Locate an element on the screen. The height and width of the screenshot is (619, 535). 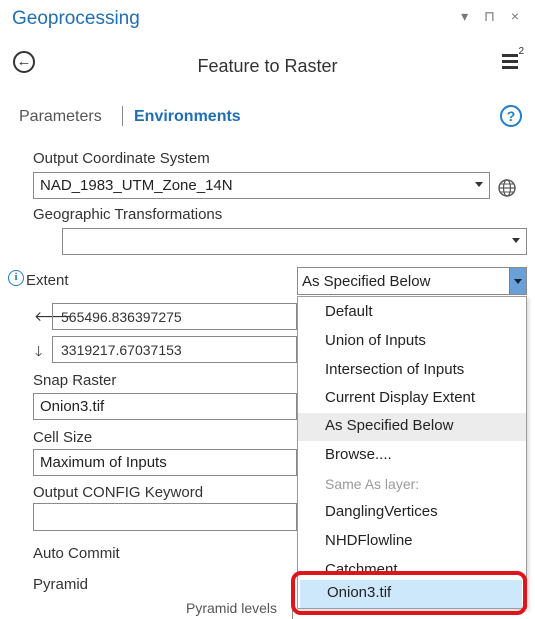
dropdown-item-union-of-inputs: Union of Inputs is located at coordinates (412, 342).